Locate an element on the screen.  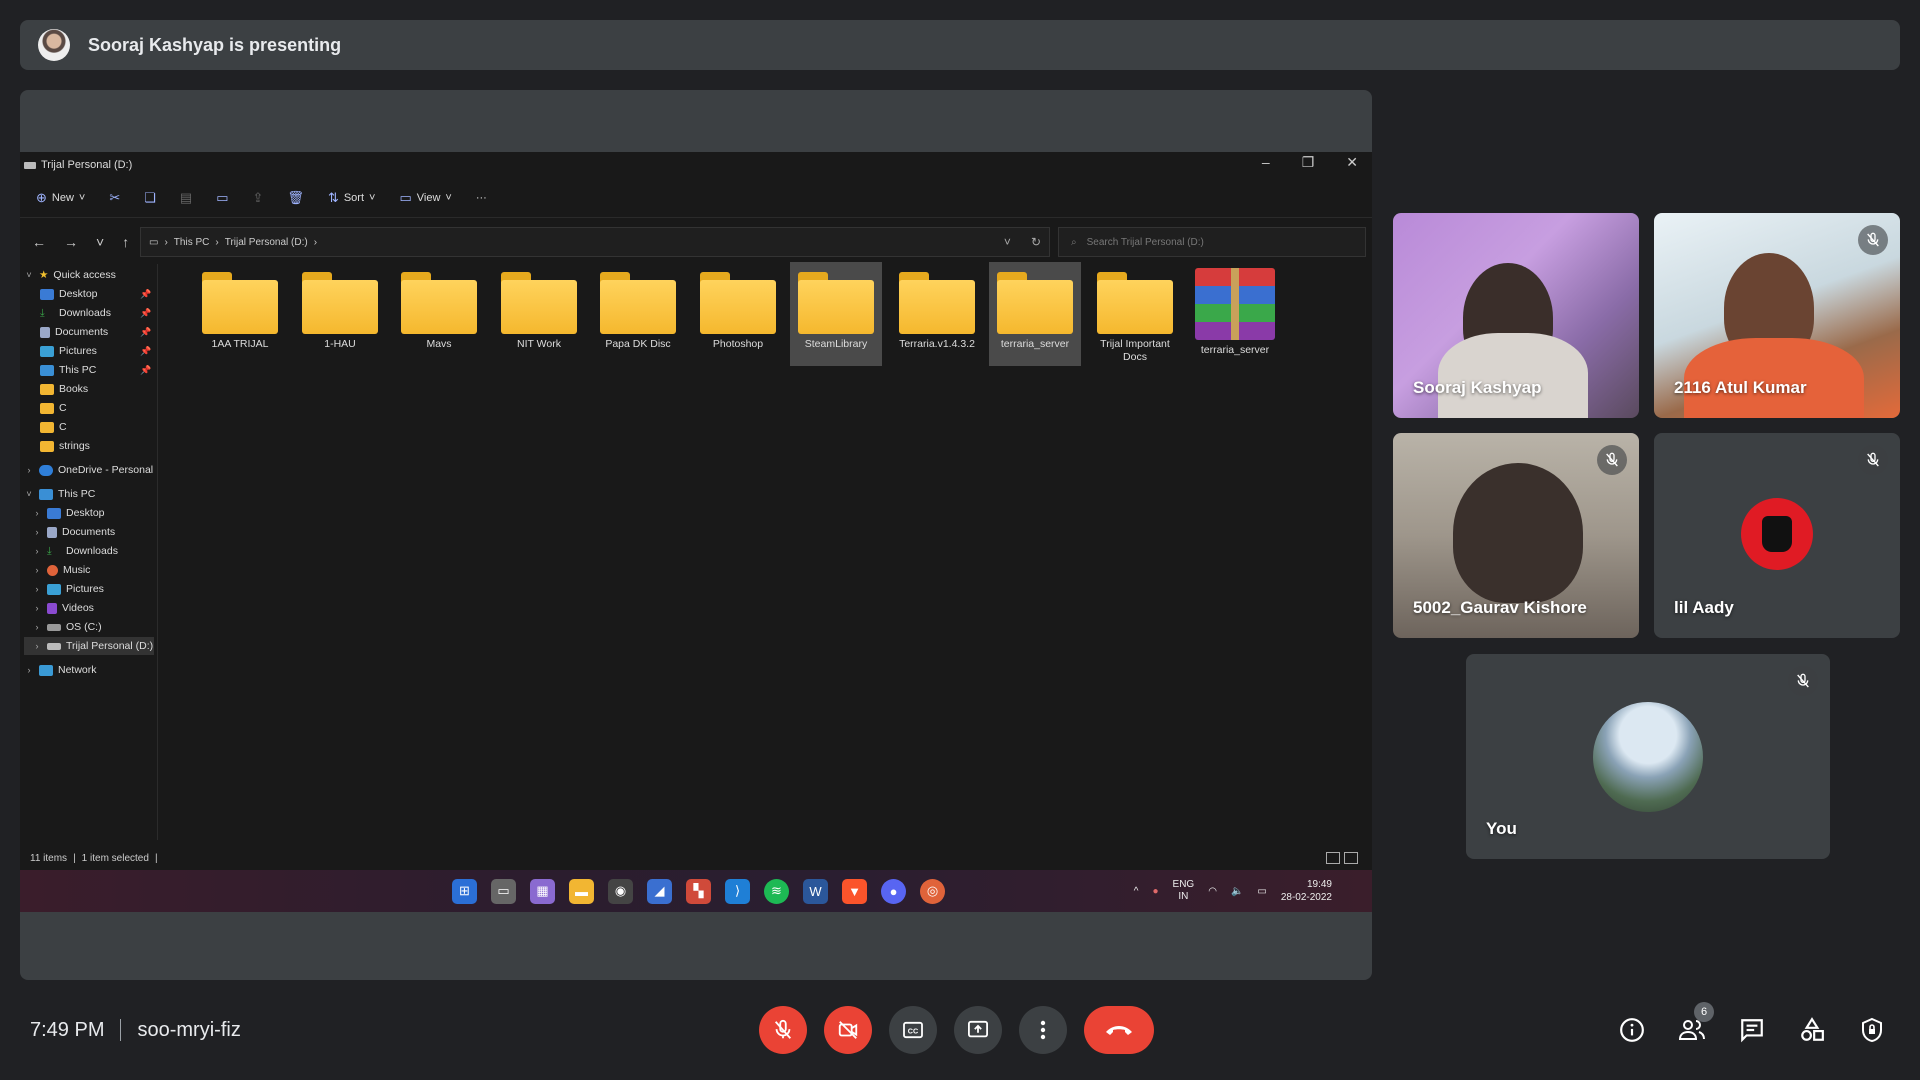
tiles-view-icon is located at coordinates (1351, 858).